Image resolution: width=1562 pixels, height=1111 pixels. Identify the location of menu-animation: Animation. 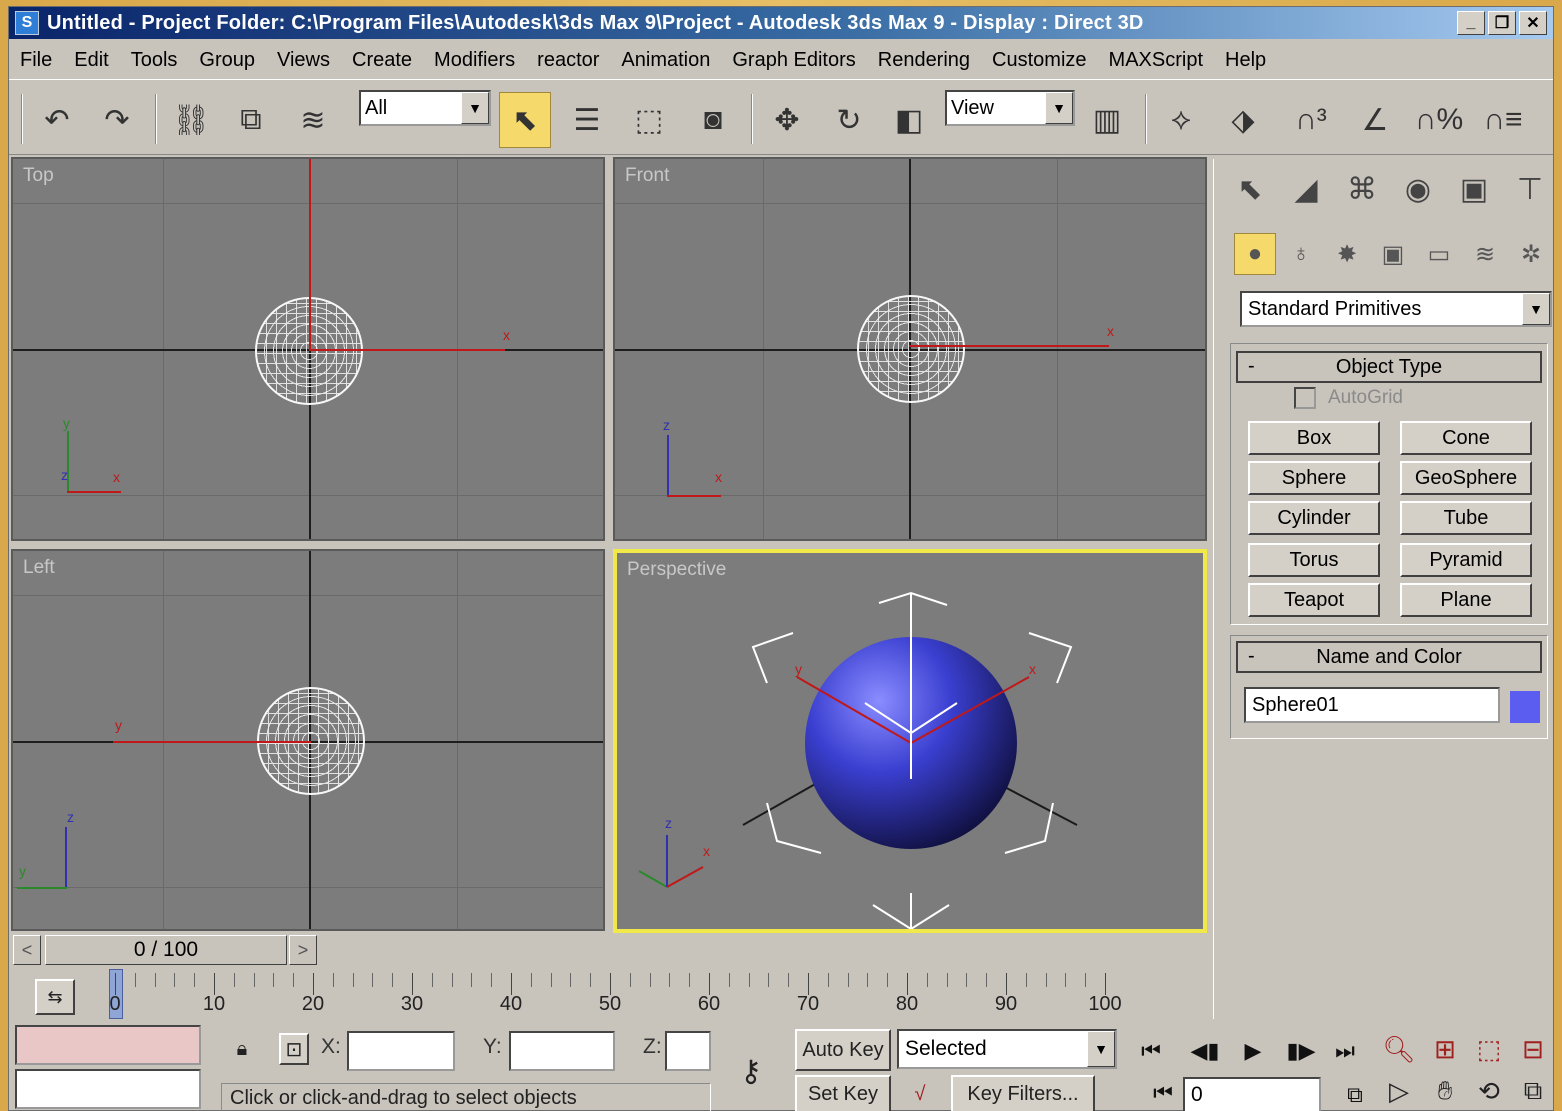
(665, 60).